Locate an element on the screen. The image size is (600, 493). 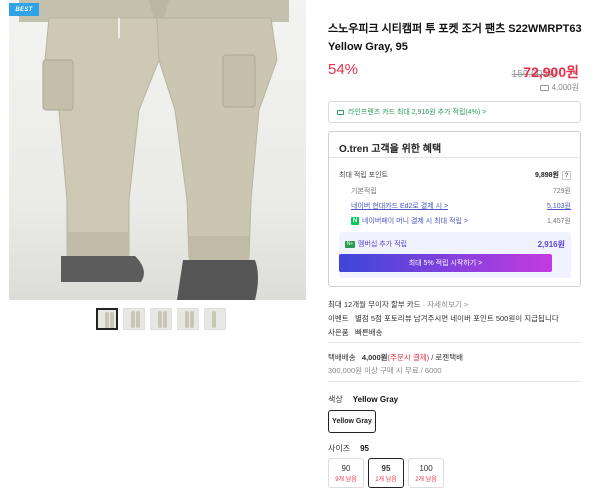
naverpay-row: N 네이버페이 머니 결제 시 최대 적립 > 1,457원 is located at coordinates (461, 221).